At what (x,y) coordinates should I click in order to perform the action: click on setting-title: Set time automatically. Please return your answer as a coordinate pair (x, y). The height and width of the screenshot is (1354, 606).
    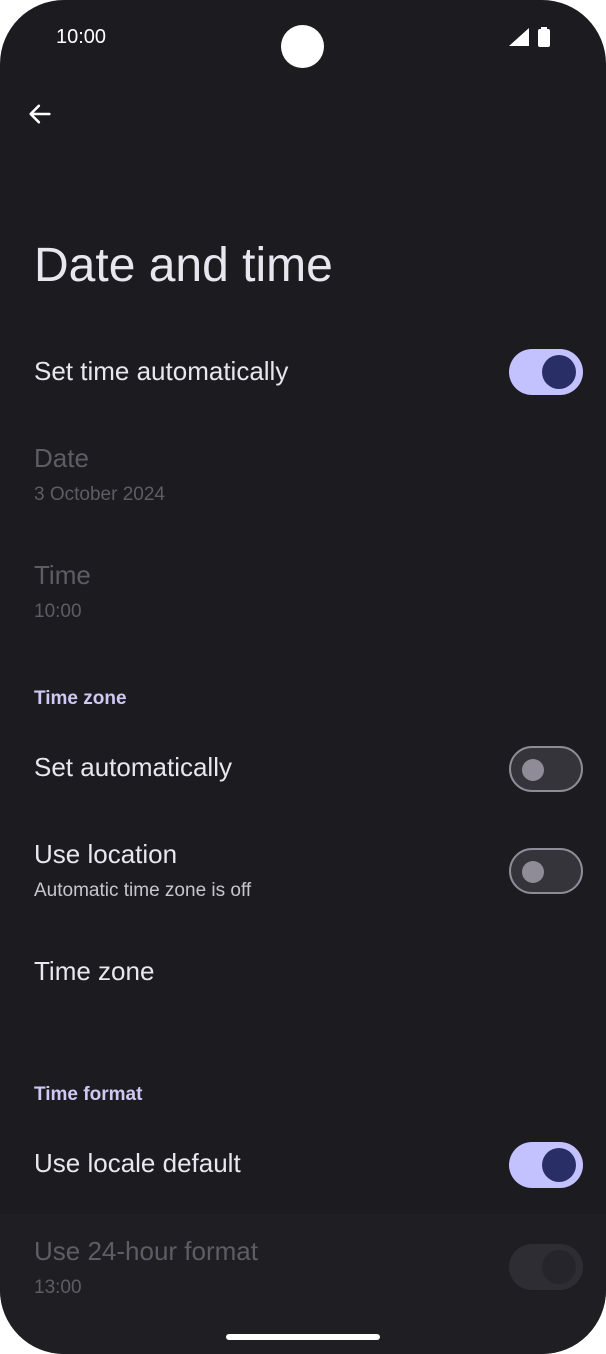
    Looking at the image, I should click on (161, 371).